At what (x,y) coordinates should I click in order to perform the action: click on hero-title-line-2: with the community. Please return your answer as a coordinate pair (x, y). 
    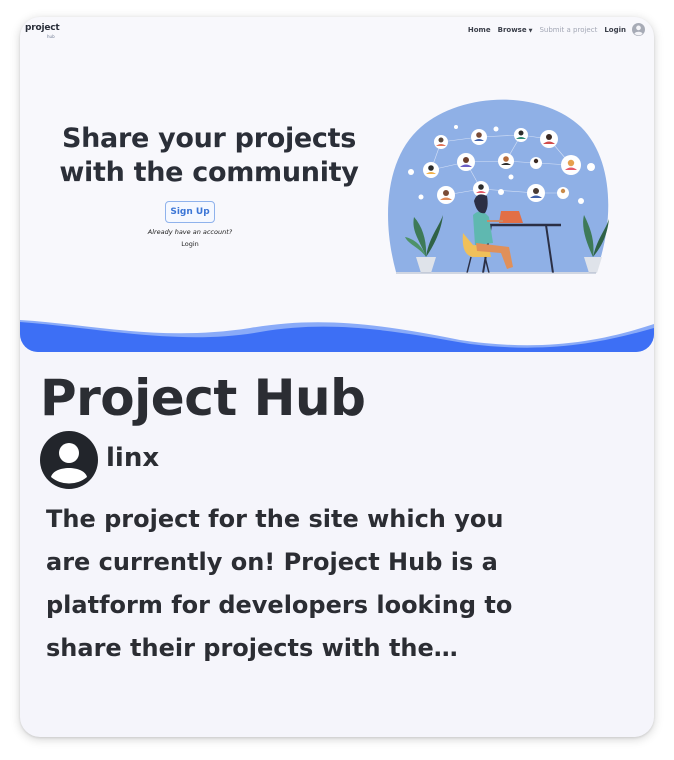
    Looking at the image, I should click on (209, 172).